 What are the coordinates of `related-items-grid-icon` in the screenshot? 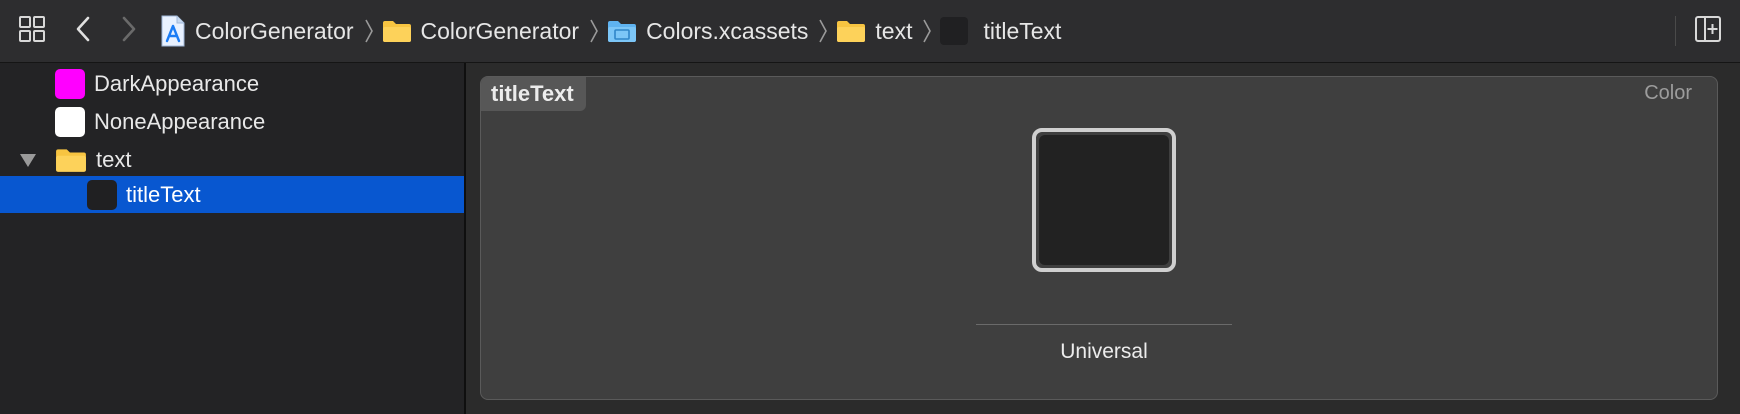 It's located at (32, 31).